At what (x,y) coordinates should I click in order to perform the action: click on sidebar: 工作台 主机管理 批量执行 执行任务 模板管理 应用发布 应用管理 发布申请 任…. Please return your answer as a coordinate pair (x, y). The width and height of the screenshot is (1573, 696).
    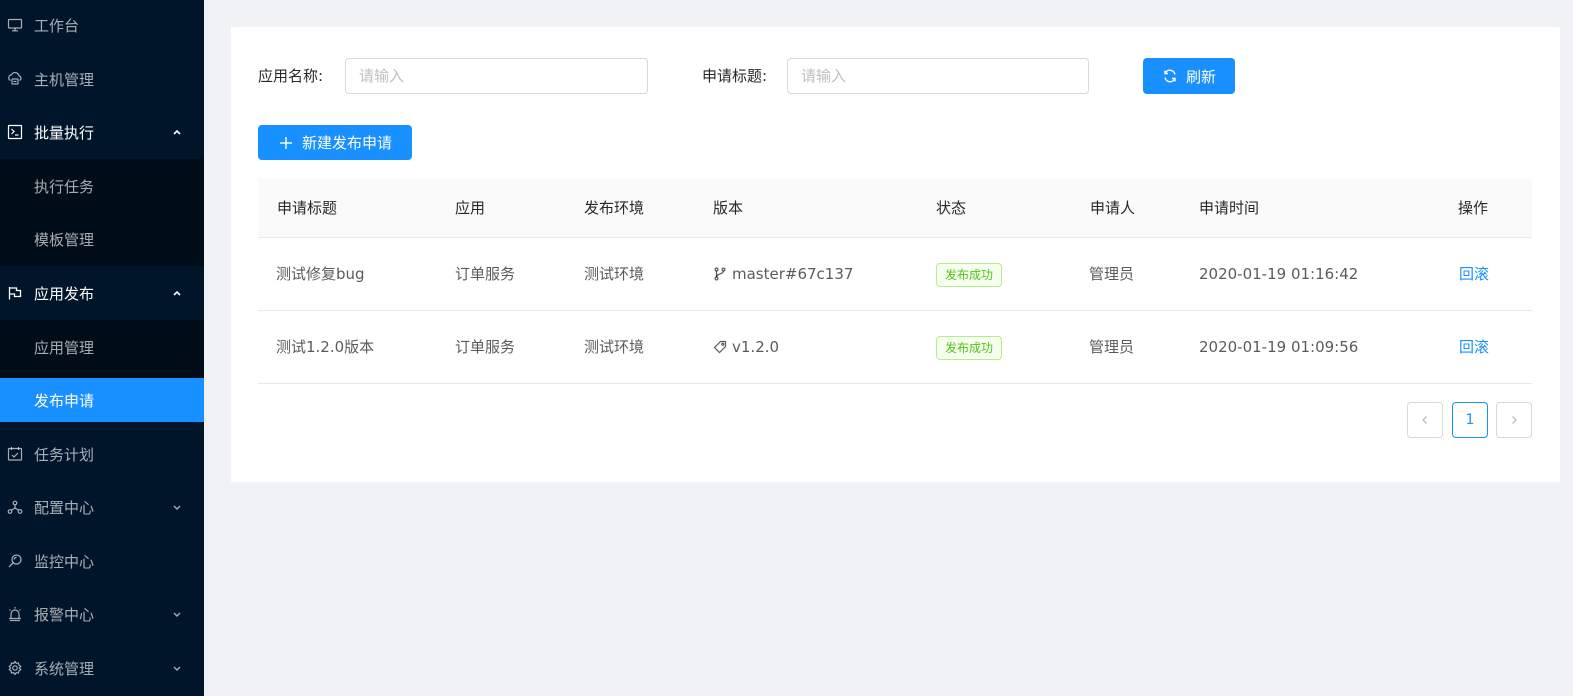
    Looking at the image, I should click on (102, 348).